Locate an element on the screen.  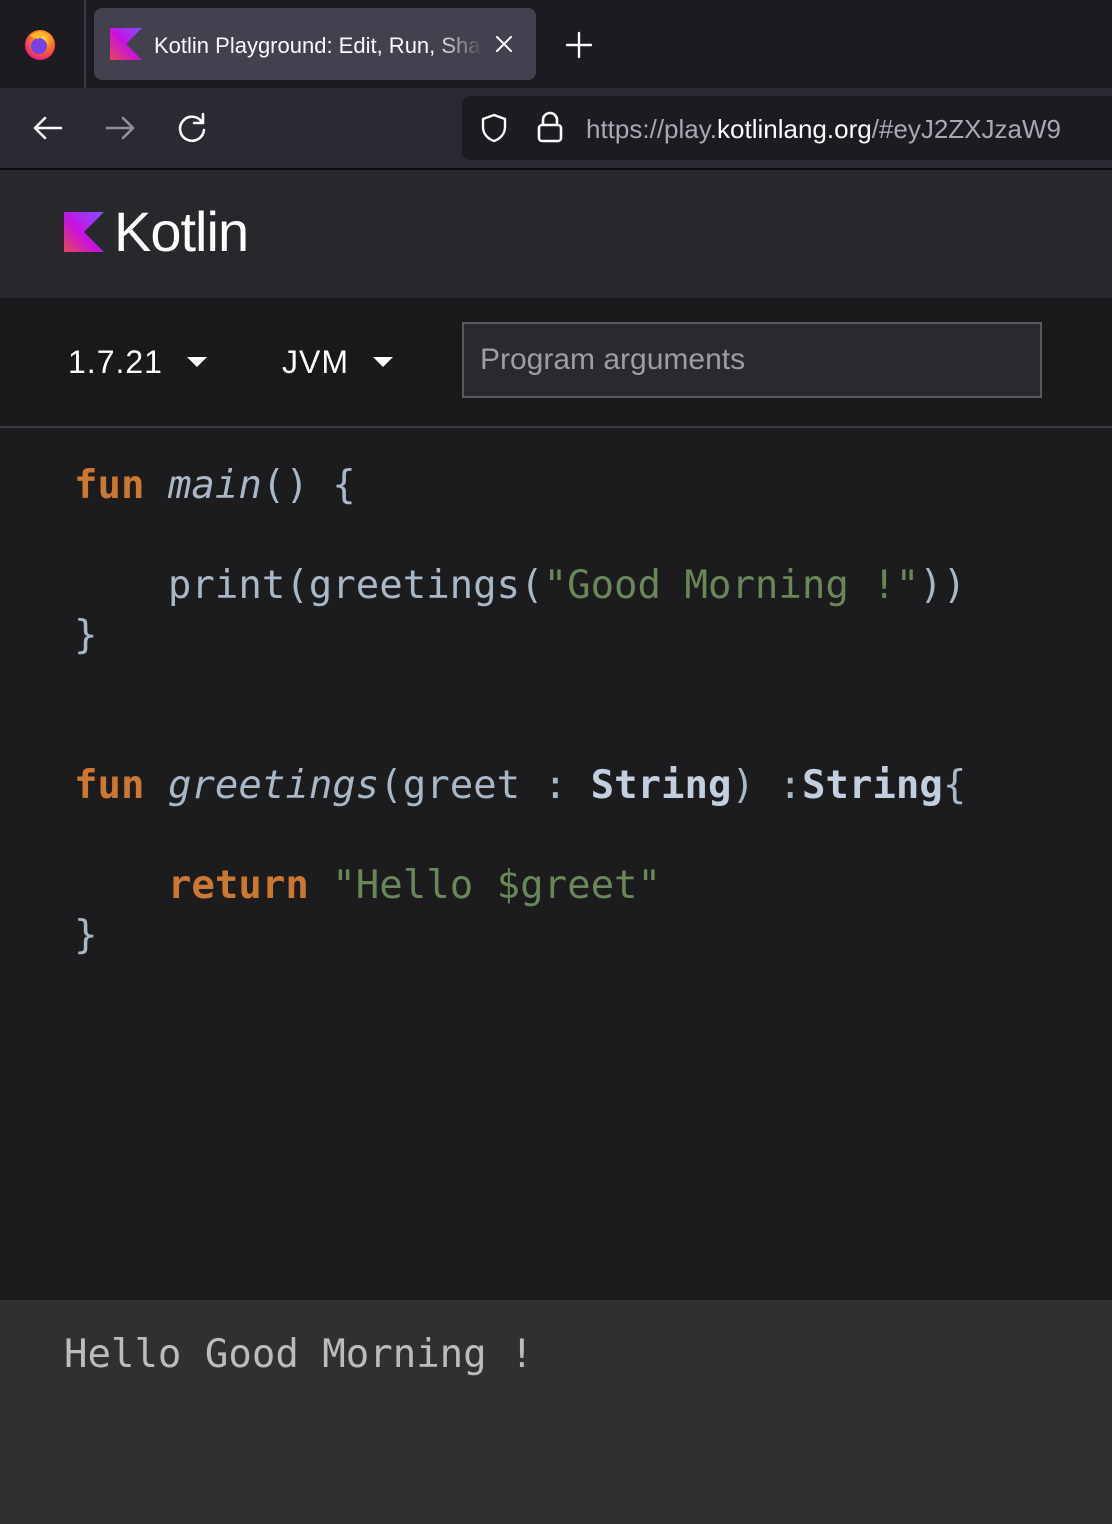
lock-icon is located at coordinates (550, 127).